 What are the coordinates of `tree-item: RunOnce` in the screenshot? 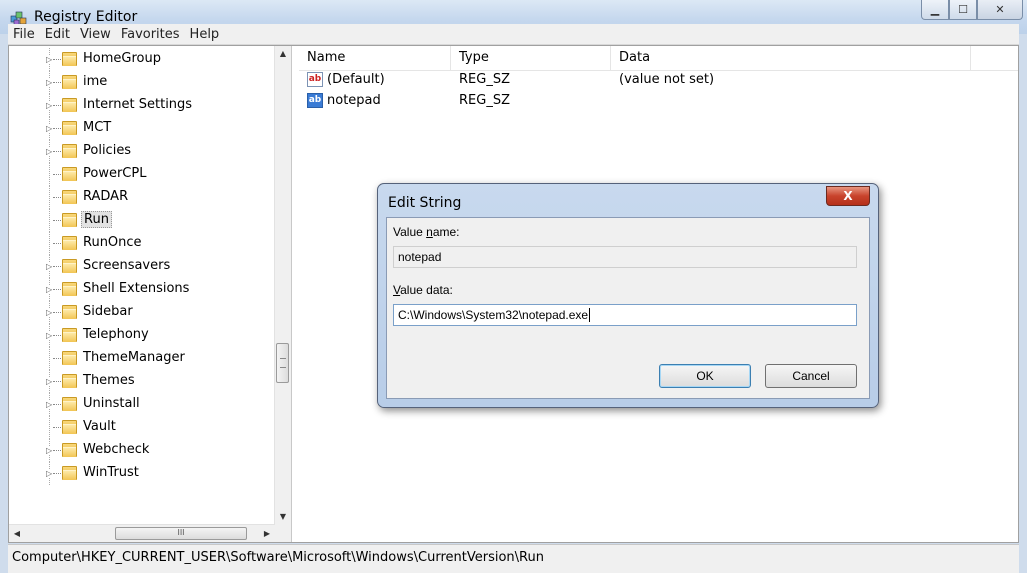 It's located at (142, 243).